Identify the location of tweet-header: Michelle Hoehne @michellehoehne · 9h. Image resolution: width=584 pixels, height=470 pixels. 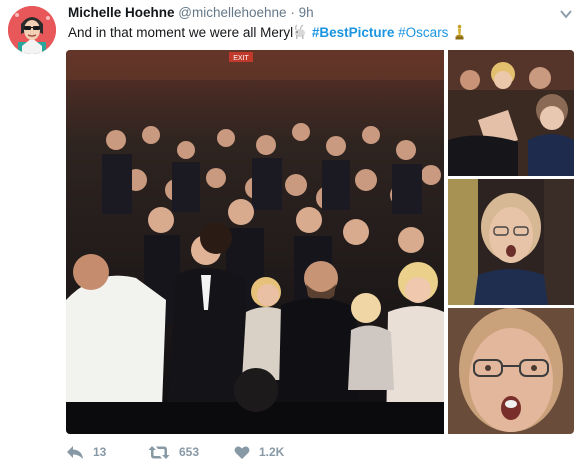
(314, 14).